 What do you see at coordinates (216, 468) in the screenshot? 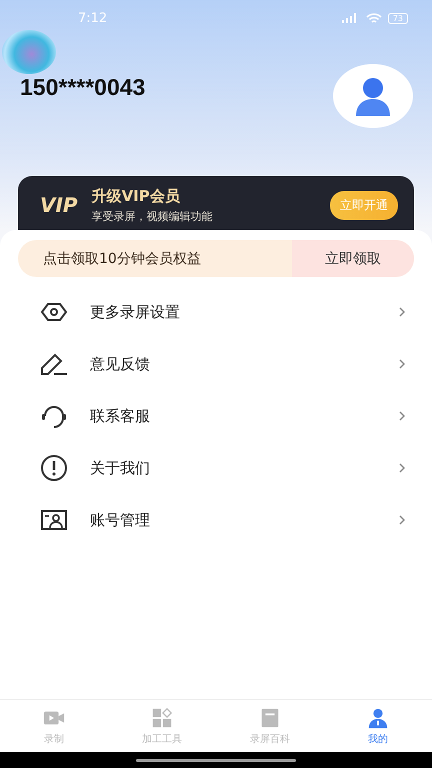
I see `menu-item: 关于我们` at bounding box center [216, 468].